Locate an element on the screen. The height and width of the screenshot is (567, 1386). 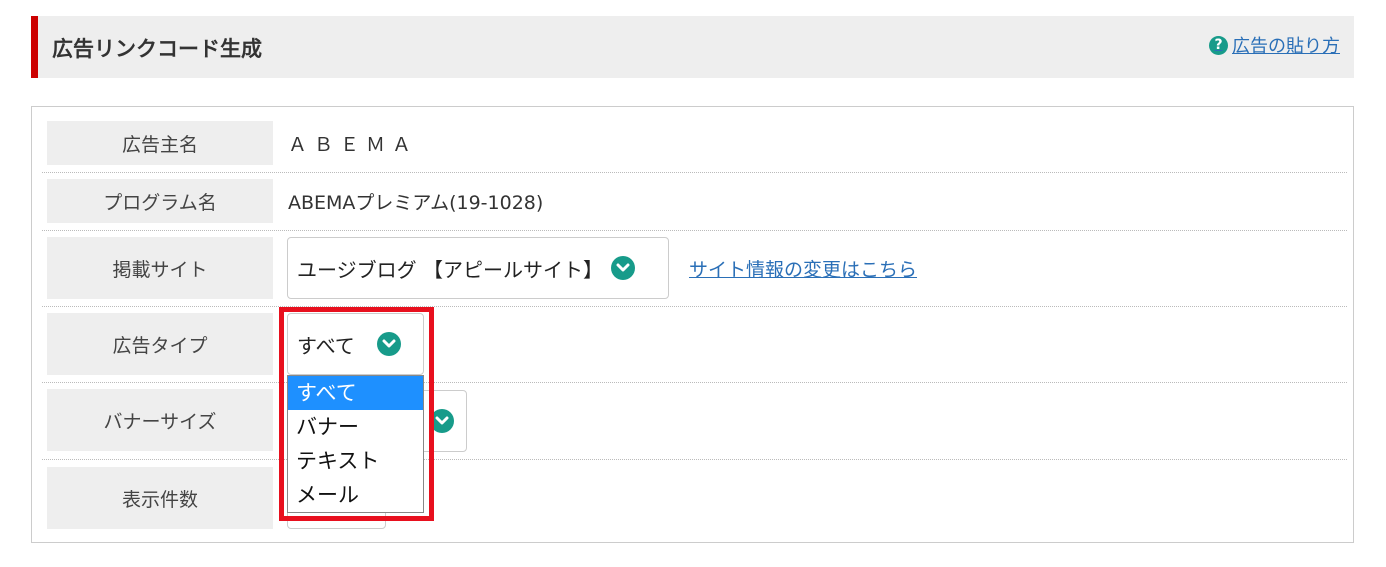
banner-size-label: バナーサイズ is located at coordinates (160, 420).